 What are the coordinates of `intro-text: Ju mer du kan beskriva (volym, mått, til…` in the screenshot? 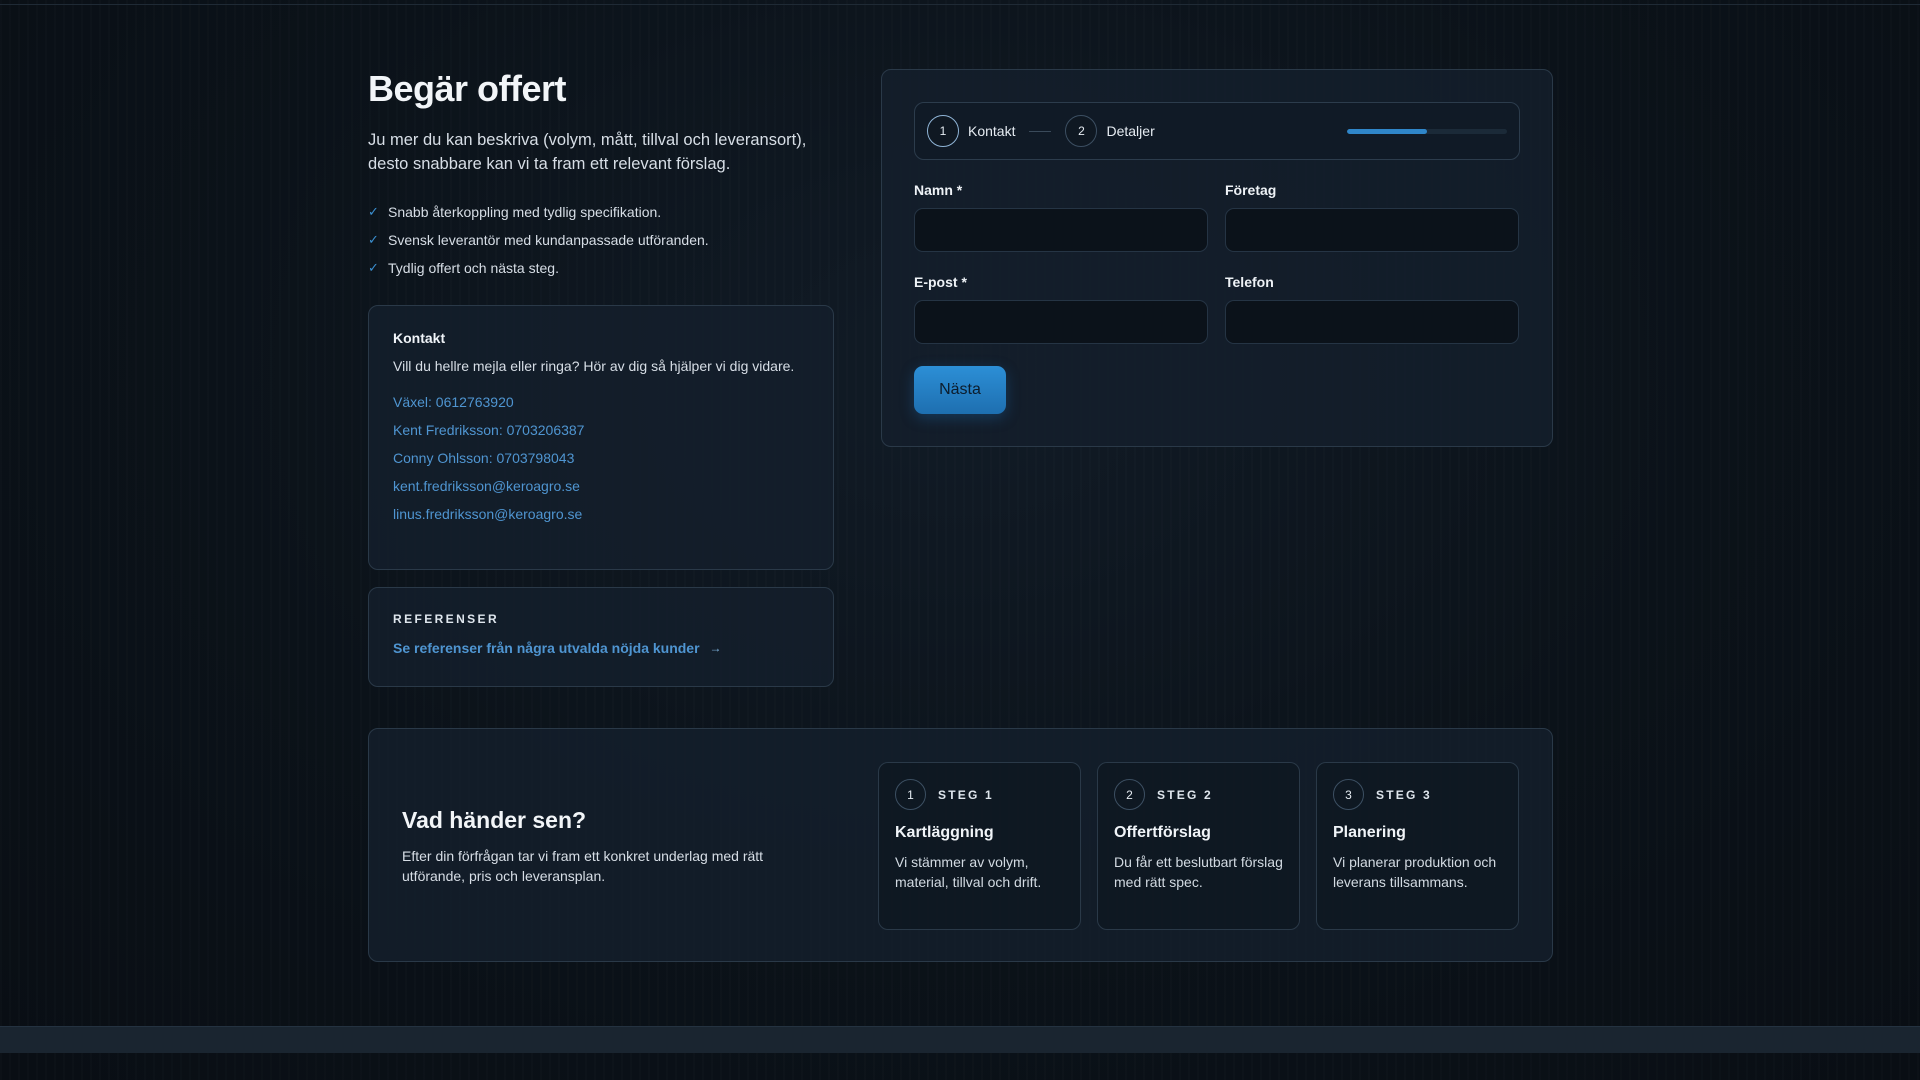 It's located at (587, 152).